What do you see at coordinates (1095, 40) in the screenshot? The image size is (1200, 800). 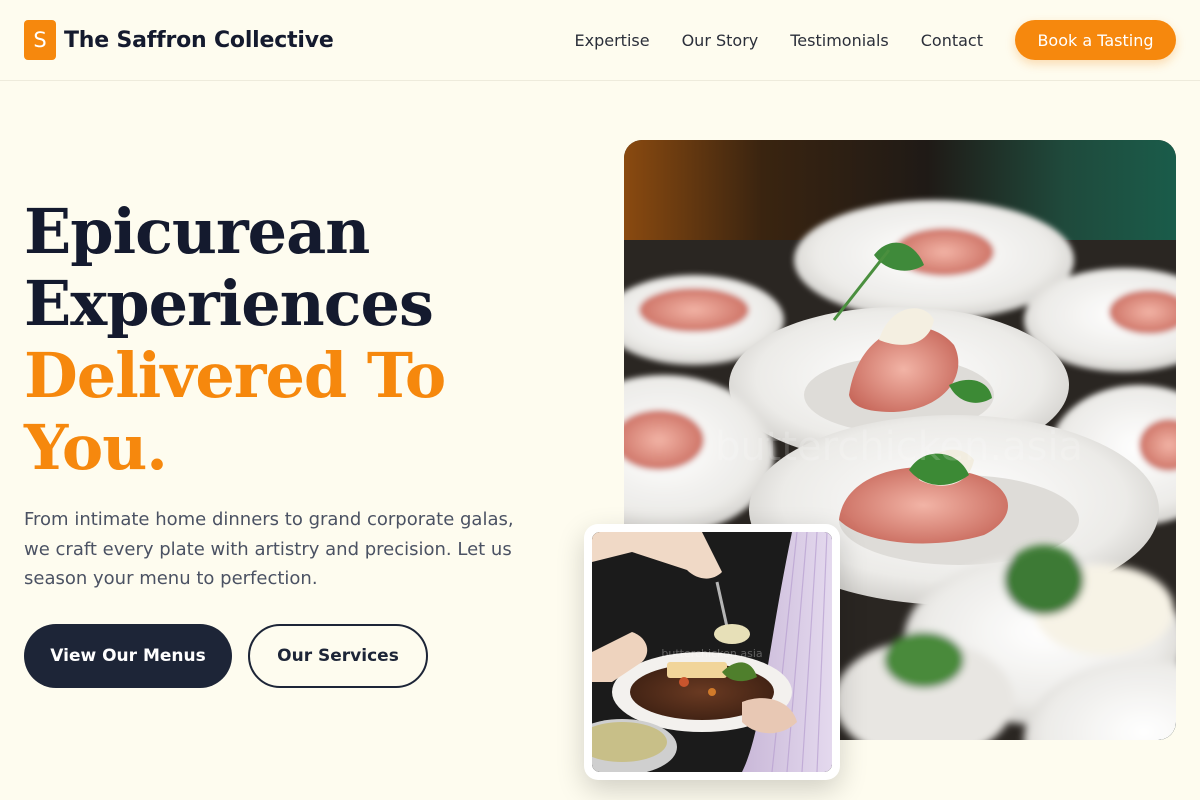 I see `book-tasting-button: Book a Tasting` at bounding box center [1095, 40].